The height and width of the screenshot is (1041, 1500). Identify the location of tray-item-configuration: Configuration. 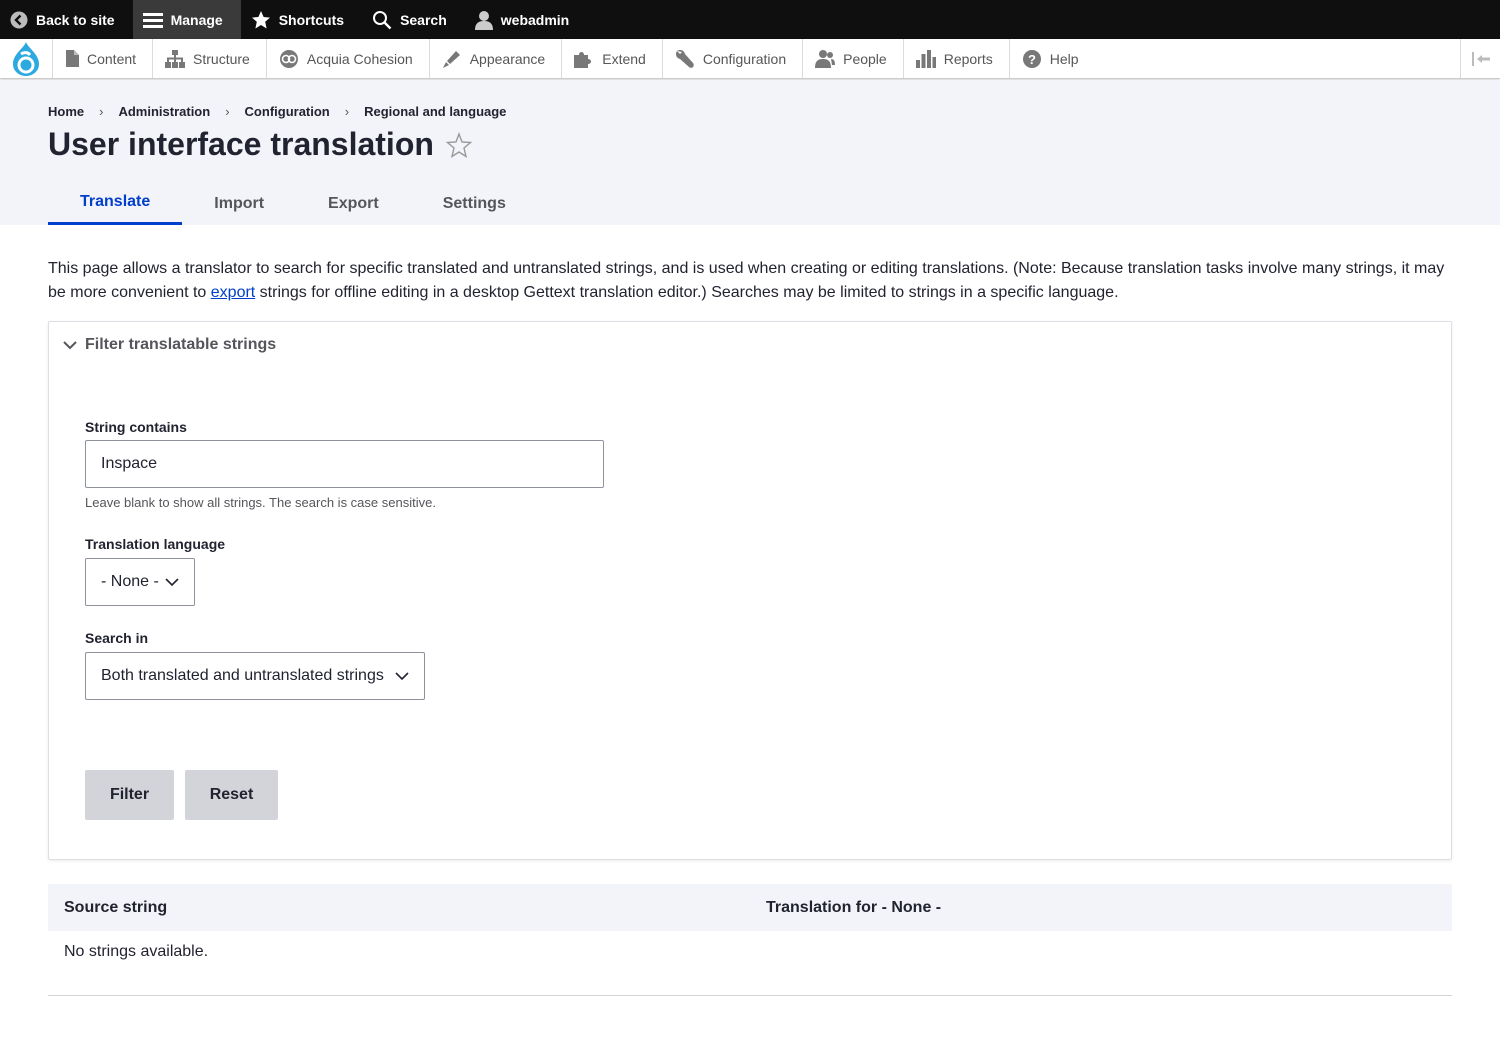
(731, 58).